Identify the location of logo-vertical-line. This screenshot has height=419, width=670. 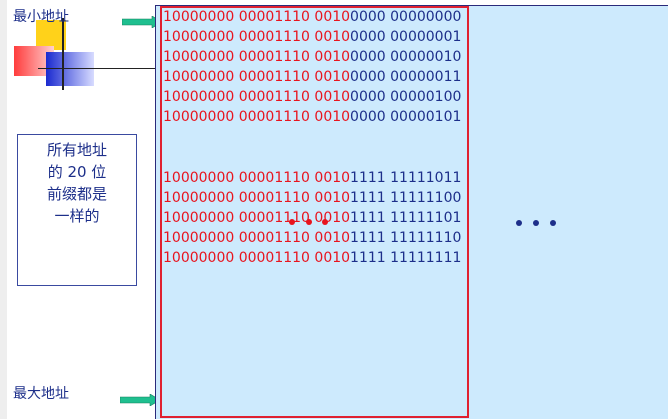
(63, 54).